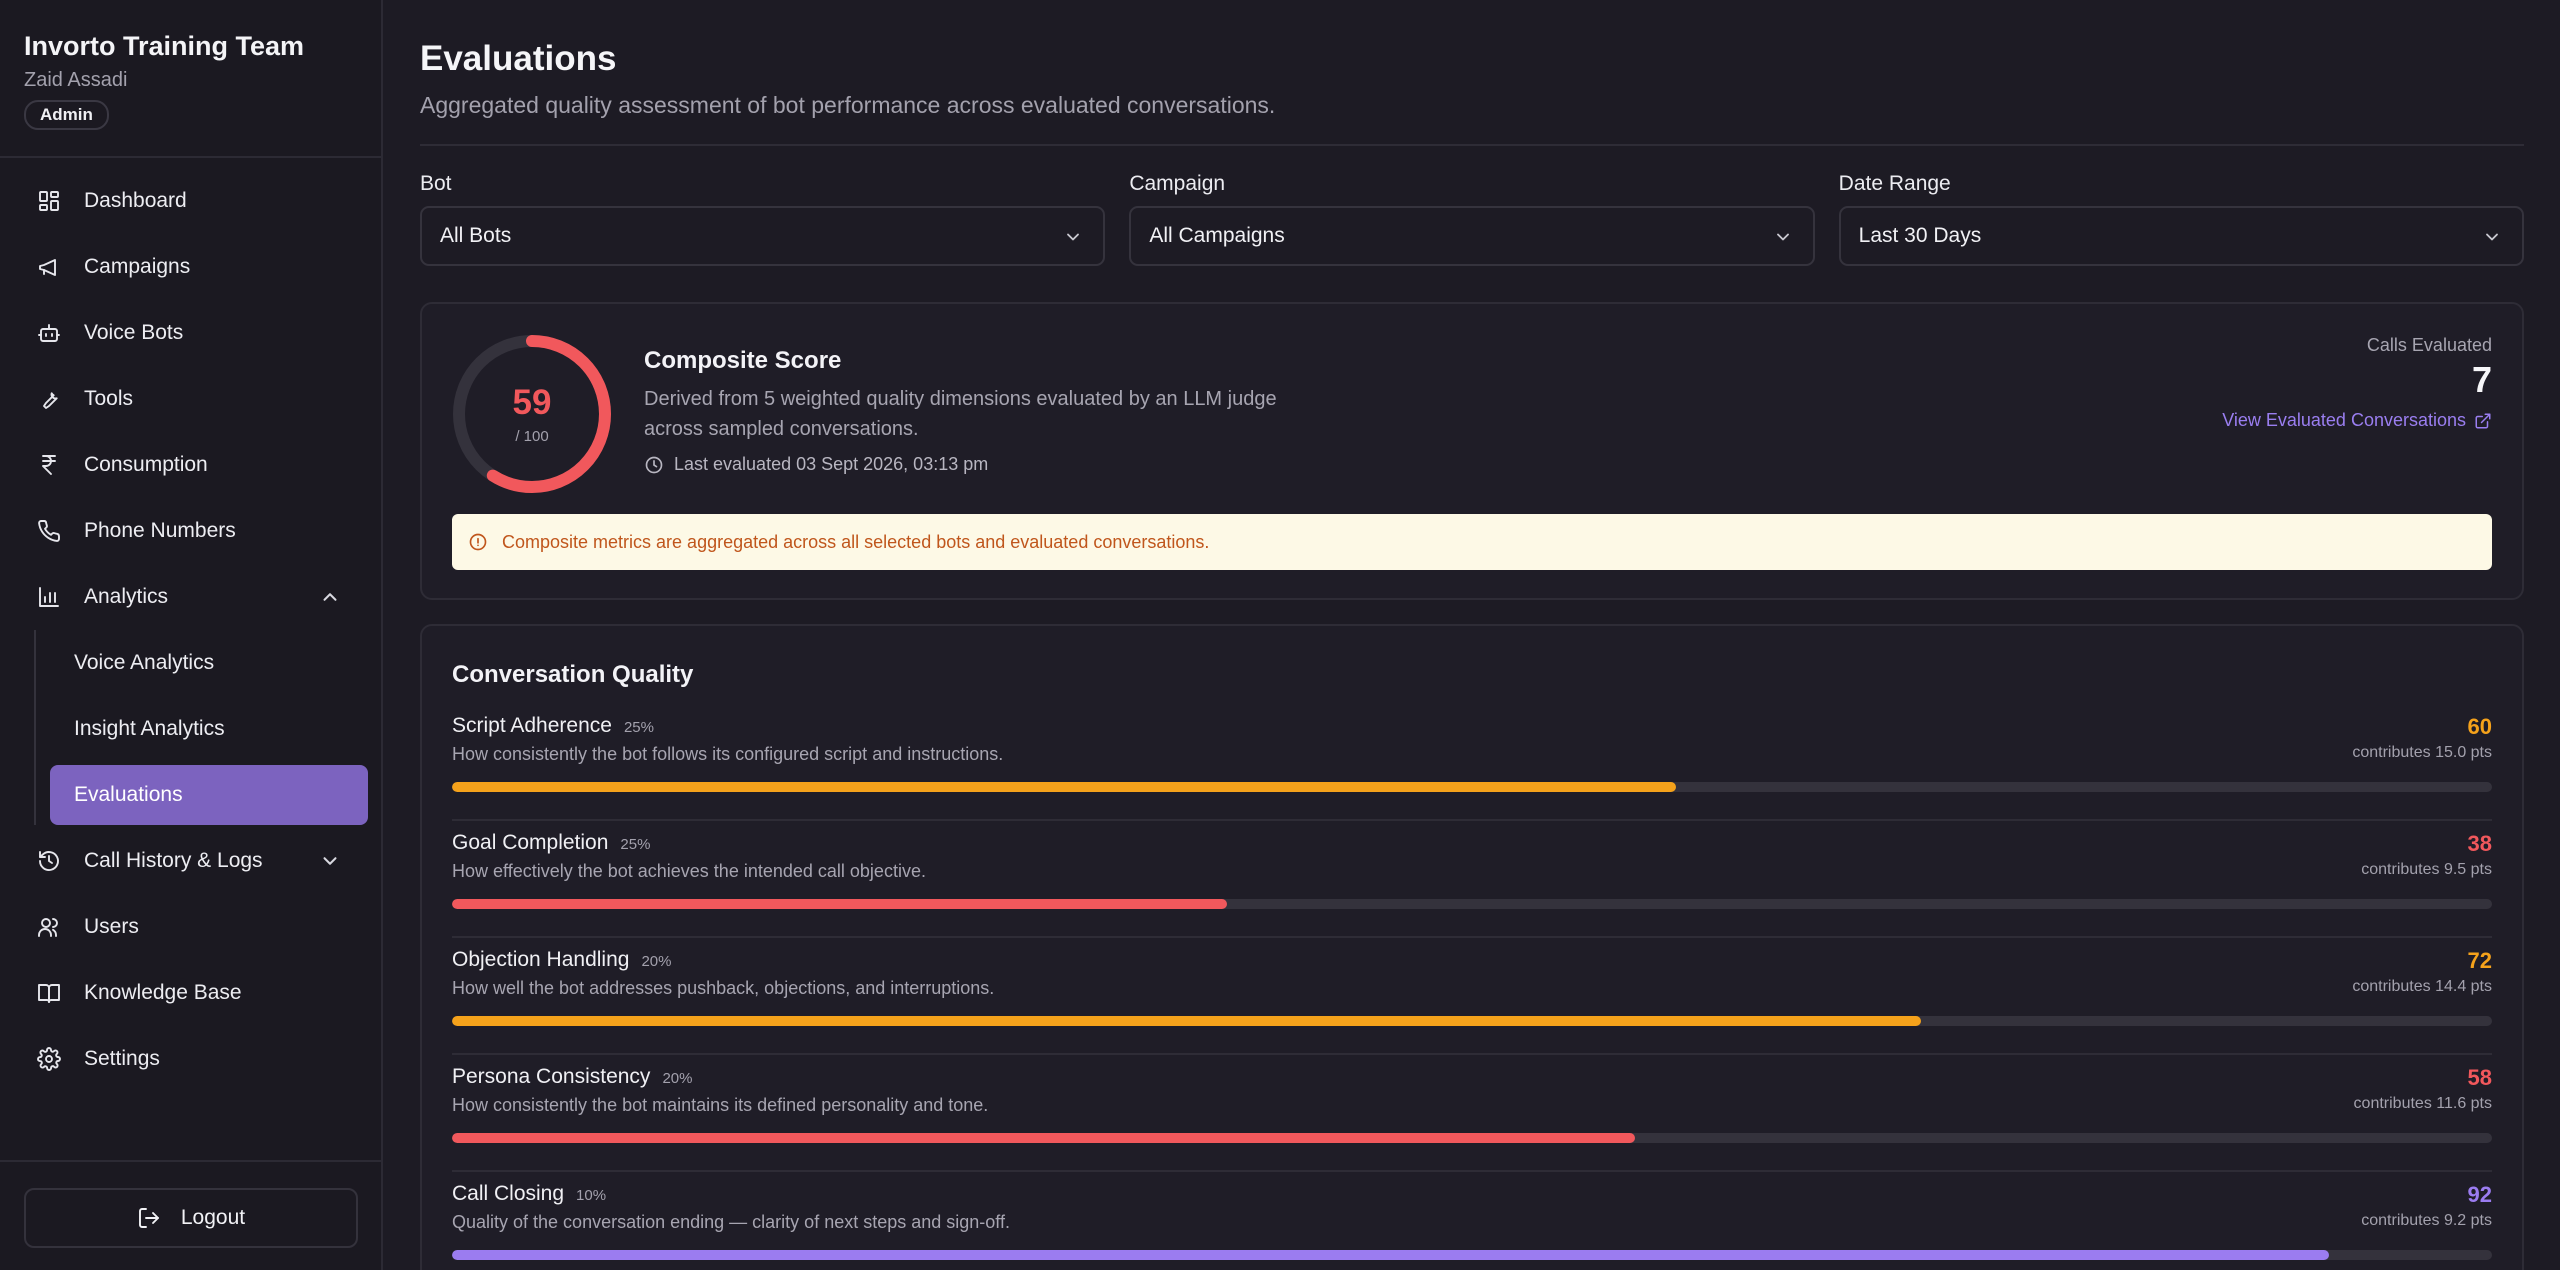  Describe the element at coordinates (209, 795) in the screenshot. I see `sidebar-item-evaluations: Evaluations` at that location.